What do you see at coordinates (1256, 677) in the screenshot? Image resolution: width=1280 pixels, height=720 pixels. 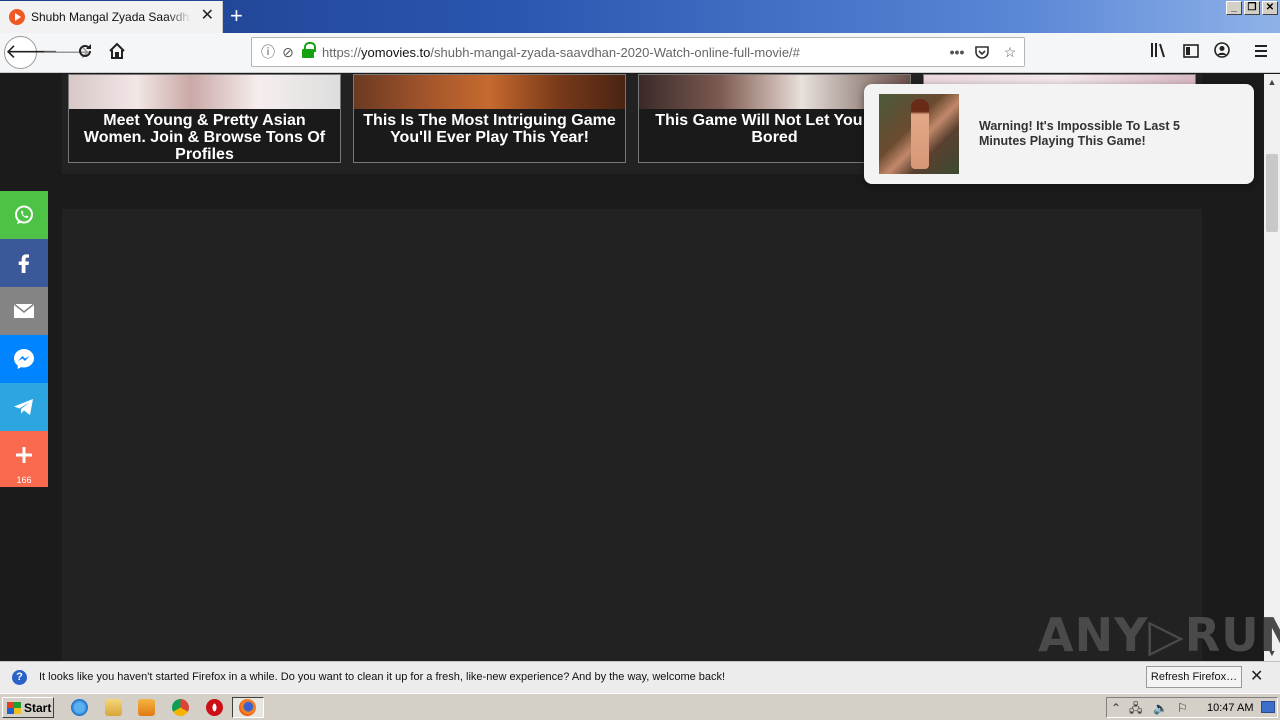 I see `close-notification-icon: ✕` at bounding box center [1256, 677].